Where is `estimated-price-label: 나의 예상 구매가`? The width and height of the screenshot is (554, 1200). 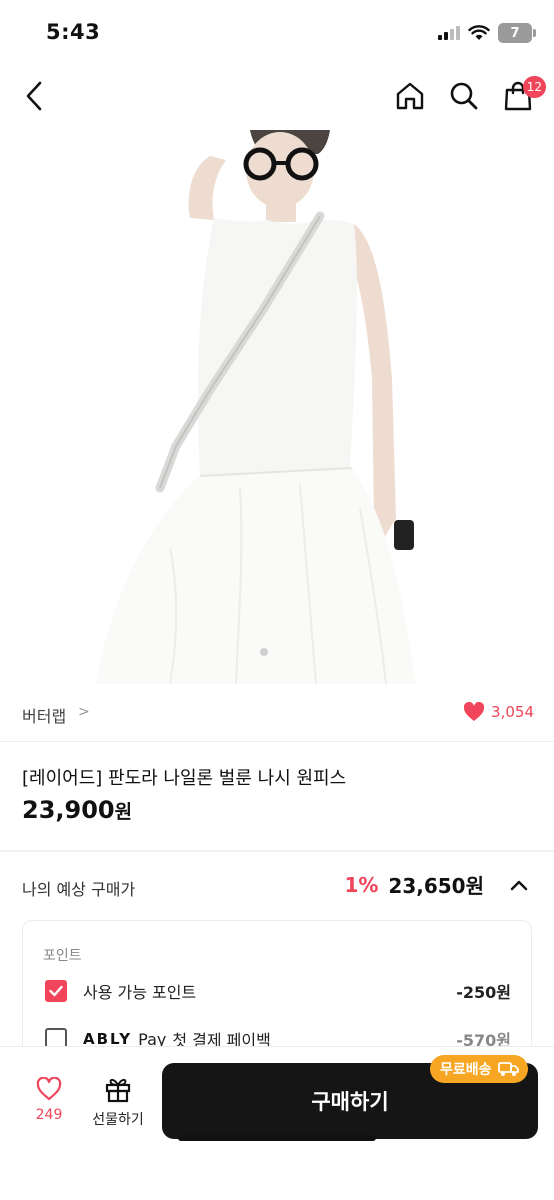 estimated-price-label: 나의 예상 구매가 is located at coordinates (79, 889).